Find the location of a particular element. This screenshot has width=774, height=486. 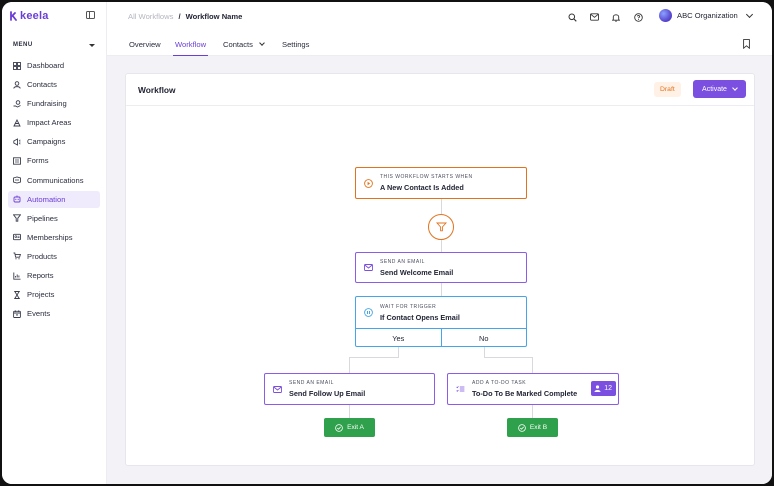

breadcrumb: All Workflows / Workflow Name is located at coordinates (185, 16).